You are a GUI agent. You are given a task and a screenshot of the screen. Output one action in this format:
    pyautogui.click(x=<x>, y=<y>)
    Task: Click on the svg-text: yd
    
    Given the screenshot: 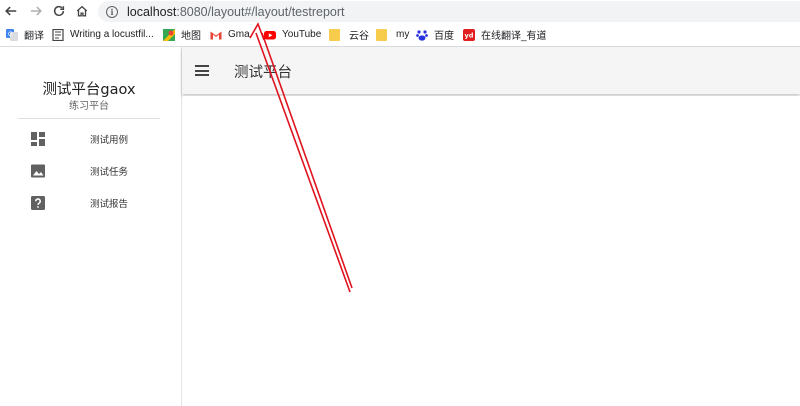 What is the action you would take?
    pyautogui.click(x=469, y=35)
    